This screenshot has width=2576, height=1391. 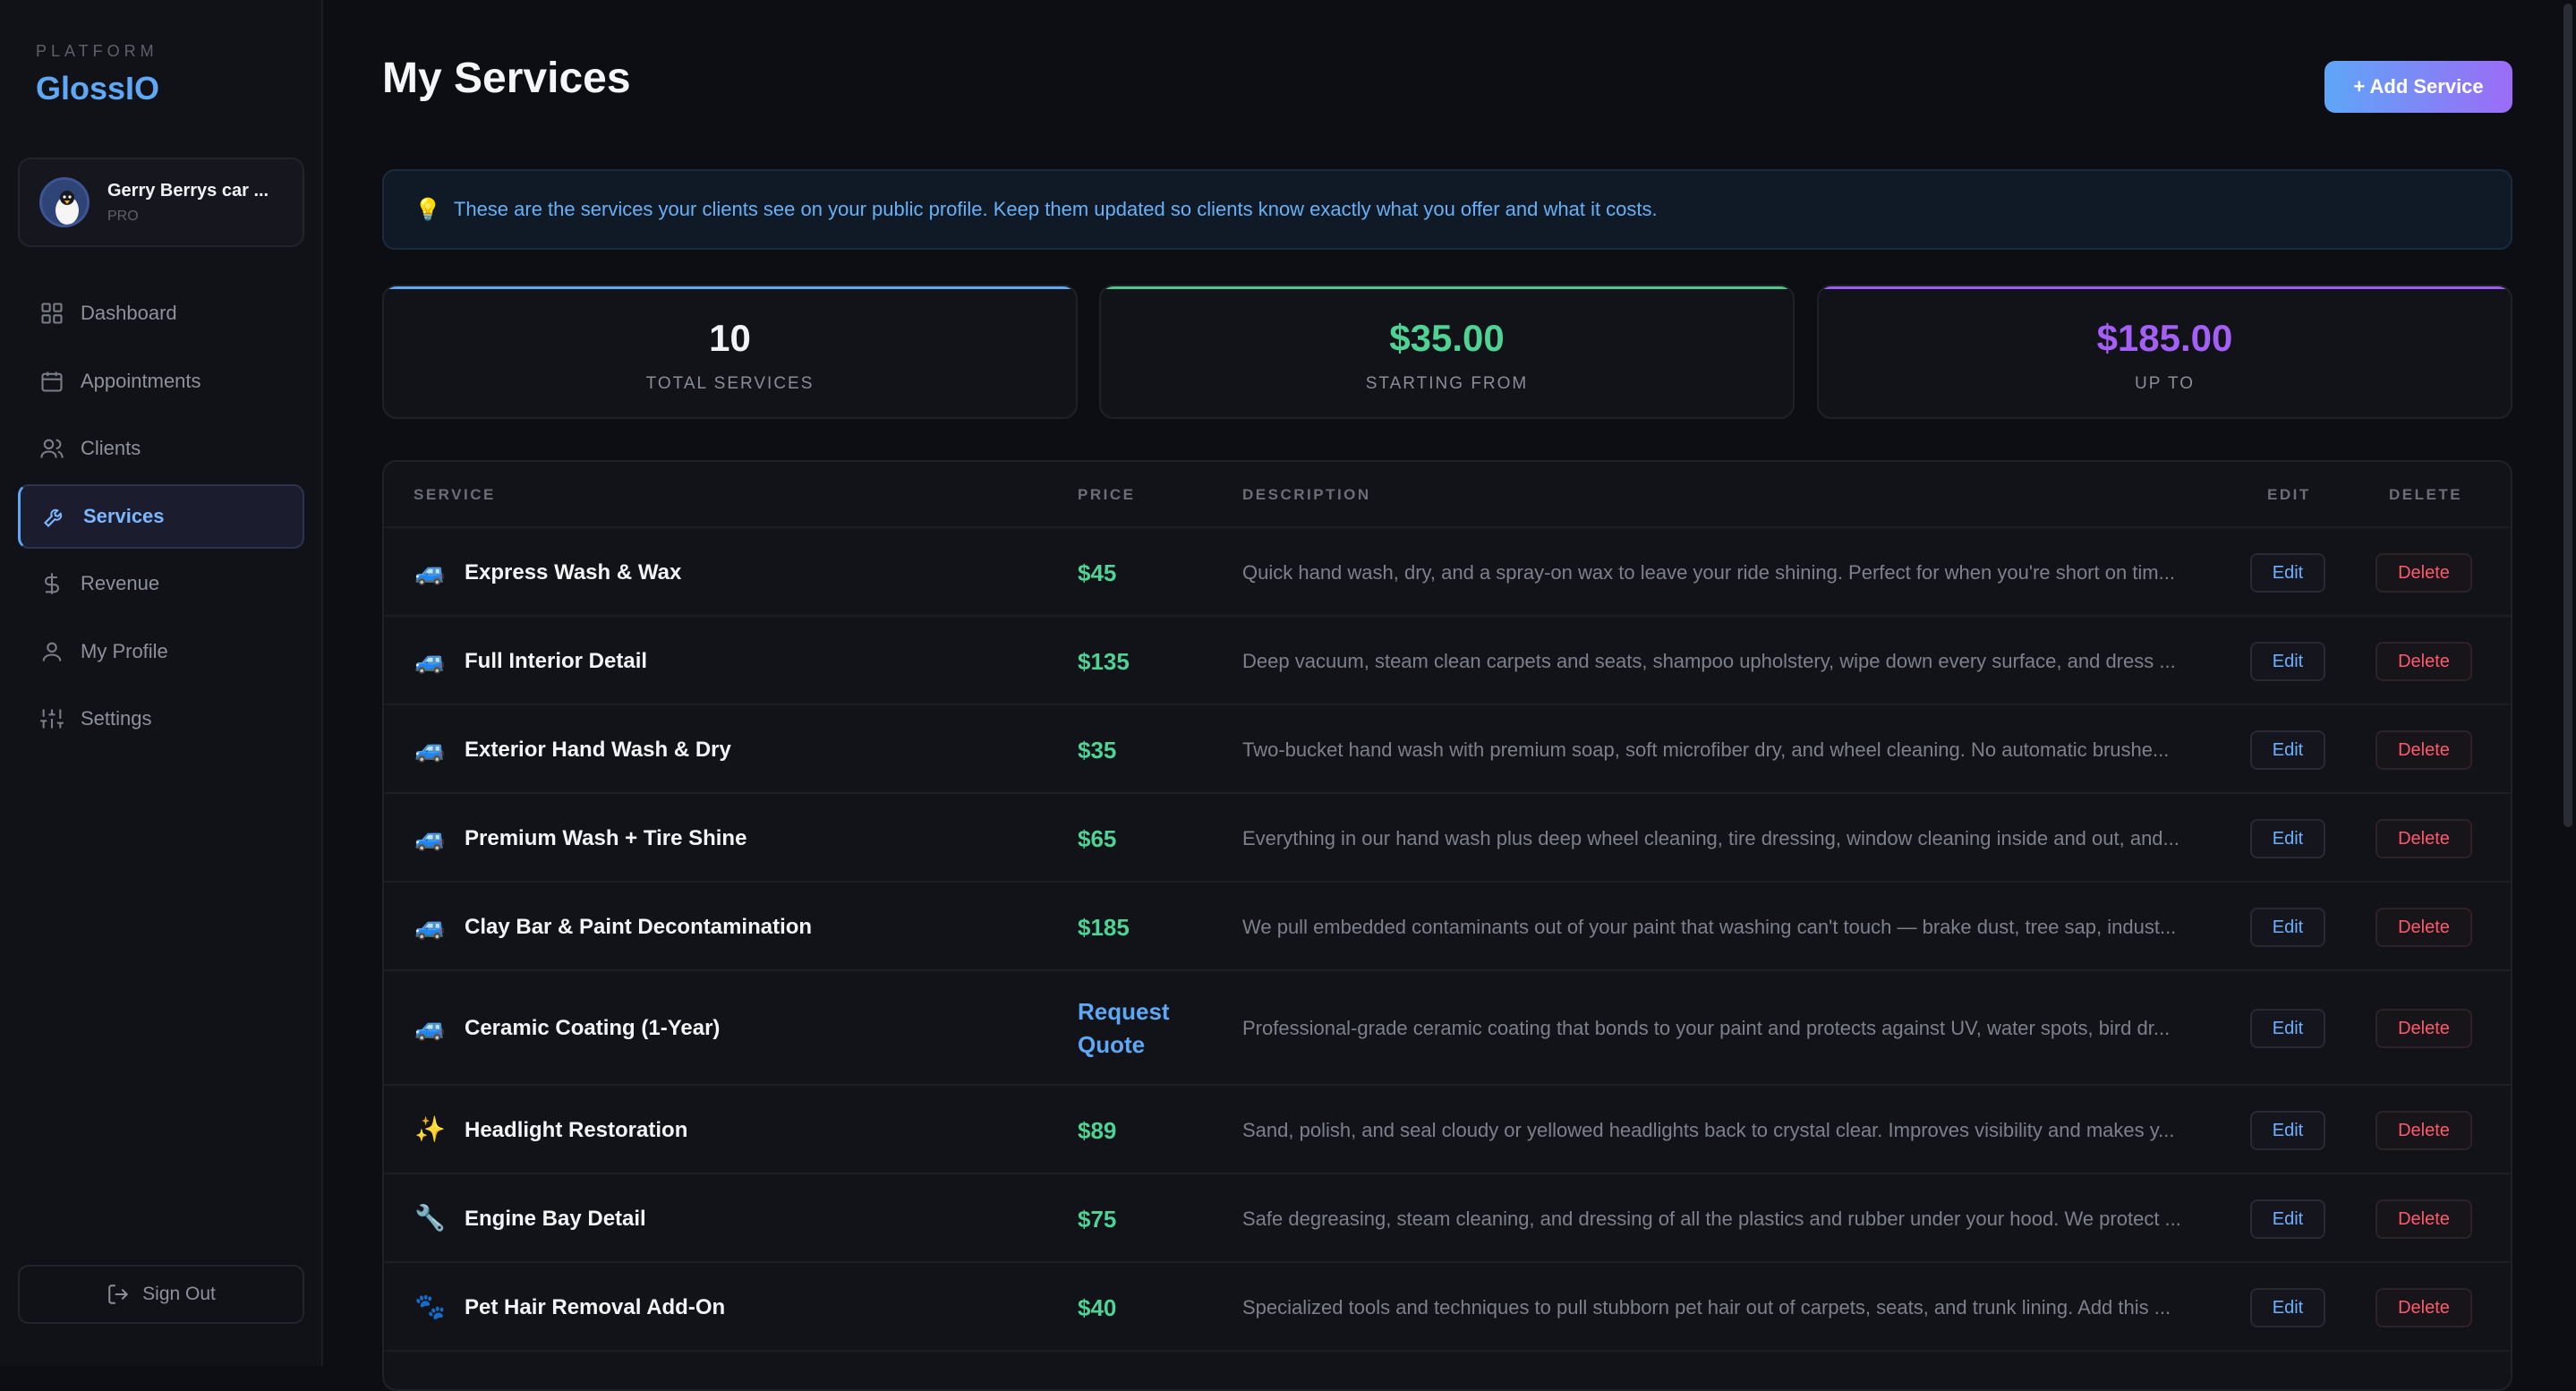 What do you see at coordinates (161, 583) in the screenshot?
I see `sidebar-item-revenue: Revenue` at bounding box center [161, 583].